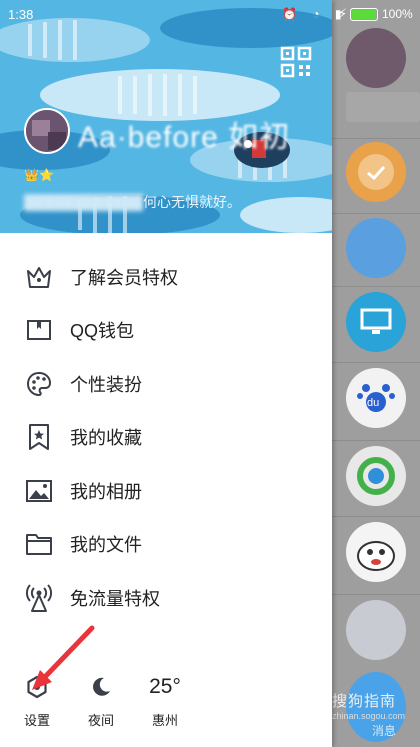  What do you see at coordinates (164, 720) in the screenshot?
I see `city-label: 惠州` at bounding box center [164, 720].